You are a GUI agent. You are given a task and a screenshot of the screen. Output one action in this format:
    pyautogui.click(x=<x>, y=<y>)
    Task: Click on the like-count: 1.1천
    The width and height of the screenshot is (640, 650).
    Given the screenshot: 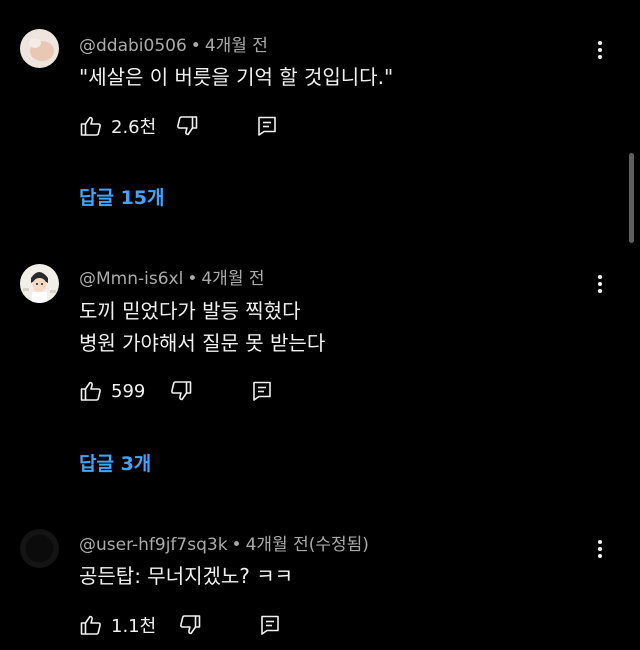 What is the action you would take?
    pyautogui.click(x=134, y=626)
    